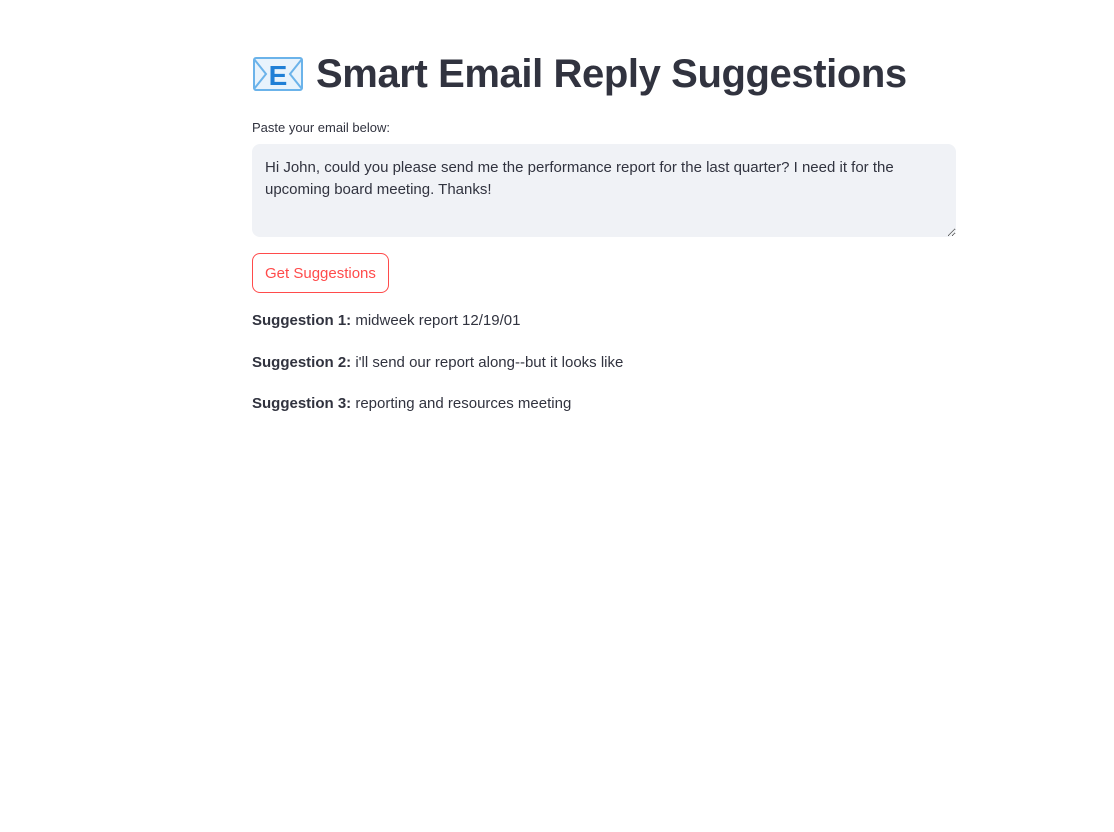  I want to click on suggestion-label: Suggestion 1:, so click(302, 320).